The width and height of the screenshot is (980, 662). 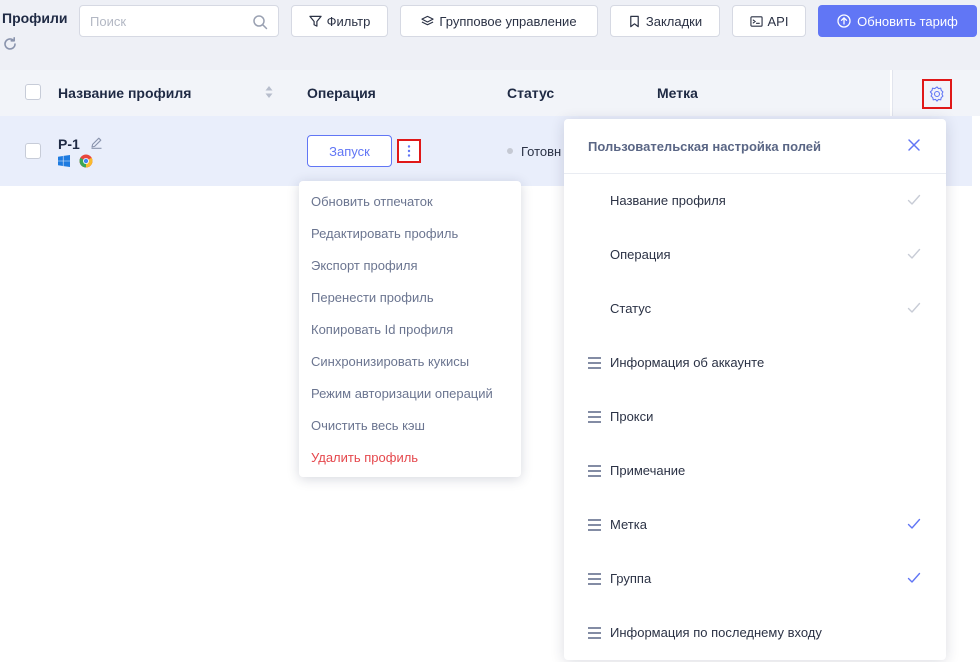 I want to click on field-item-tag: Метка, so click(x=755, y=525).